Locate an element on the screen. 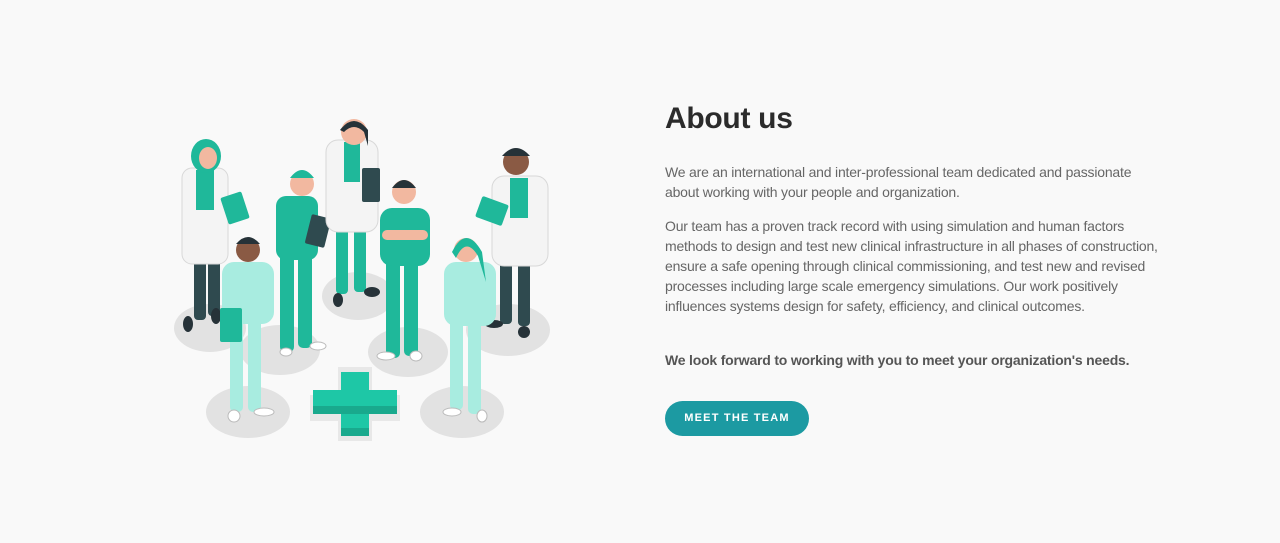 The height and width of the screenshot is (543, 1280). meet-the-team-button: MEET THE TEAM is located at coordinates (737, 418).